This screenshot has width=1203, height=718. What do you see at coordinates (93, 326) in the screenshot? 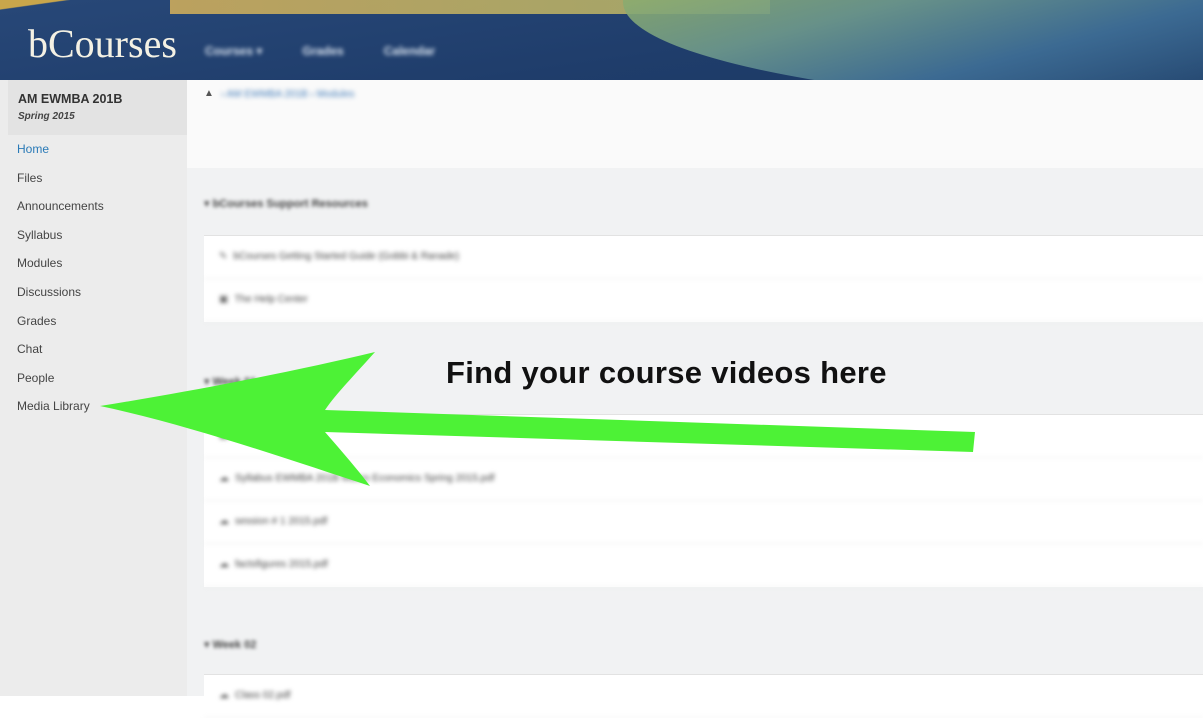
I see `sidebar-item-grades: Grades` at bounding box center [93, 326].